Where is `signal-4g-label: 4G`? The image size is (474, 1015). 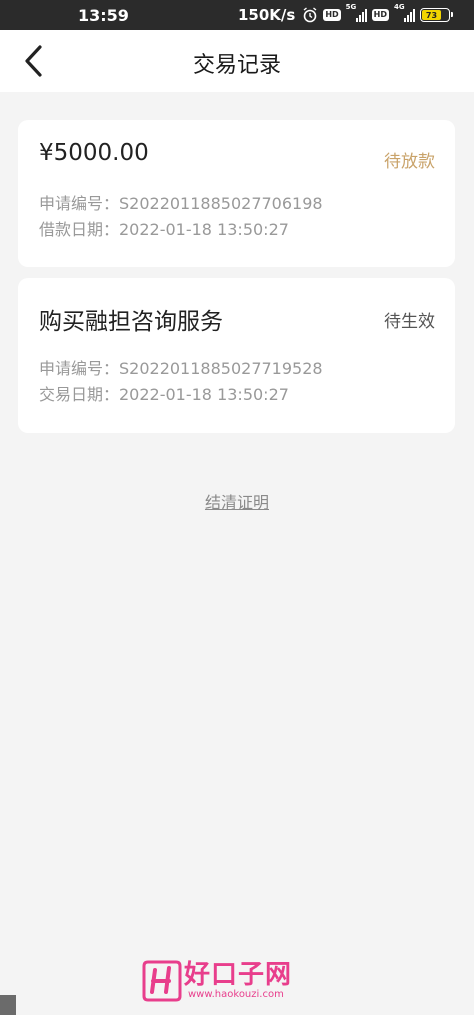
signal-4g-label: 4G is located at coordinates (399, 7).